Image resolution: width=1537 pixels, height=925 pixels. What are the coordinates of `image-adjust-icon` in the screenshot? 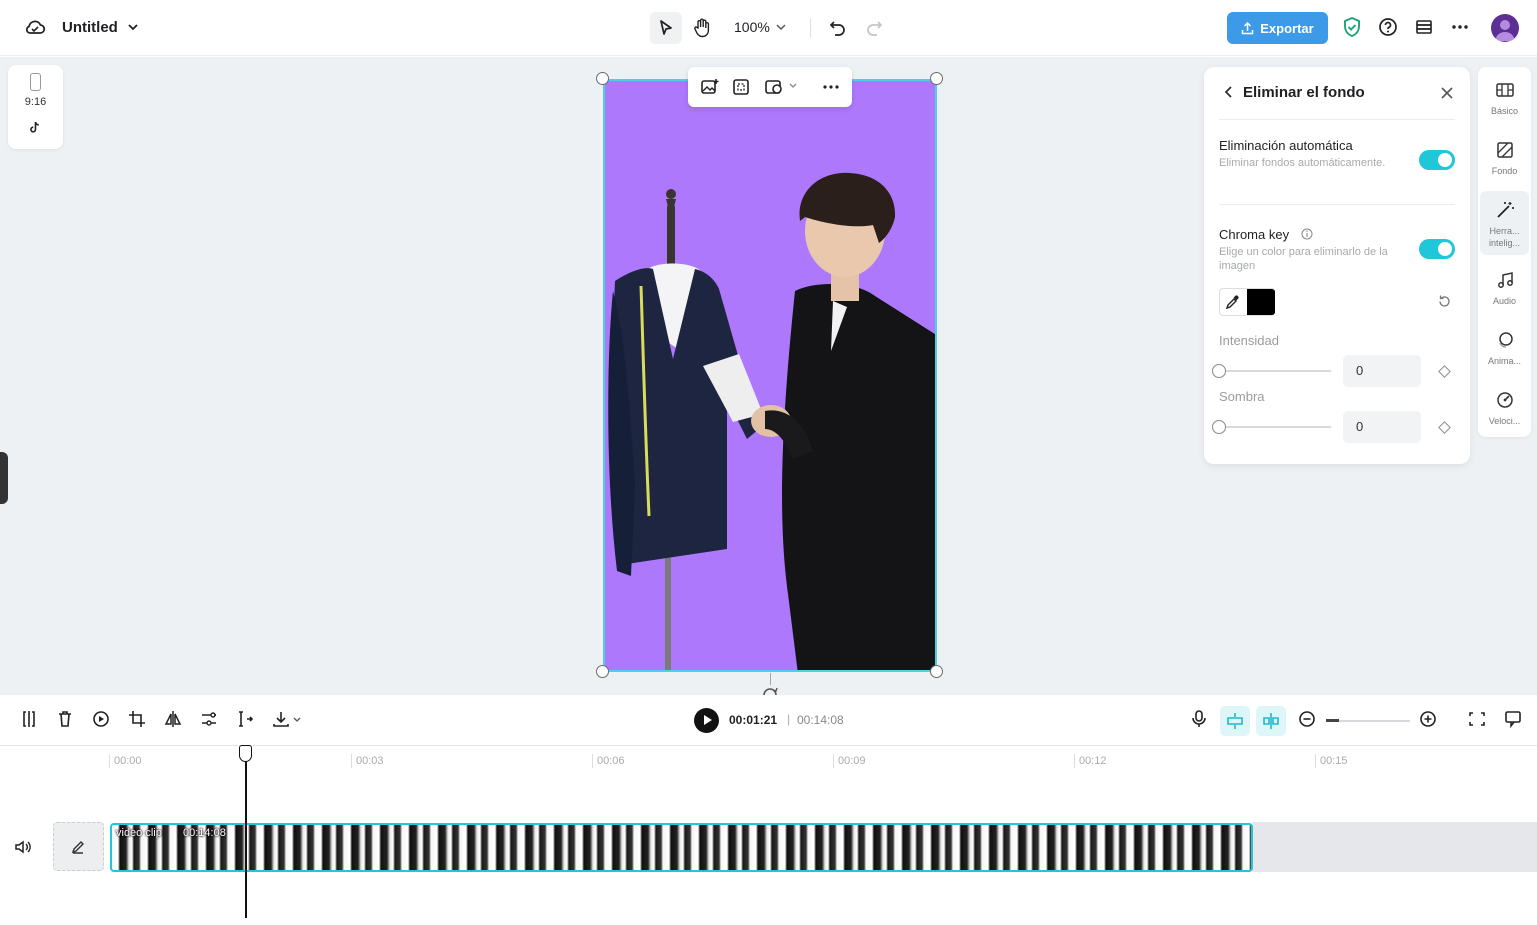 It's located at (774, 87).